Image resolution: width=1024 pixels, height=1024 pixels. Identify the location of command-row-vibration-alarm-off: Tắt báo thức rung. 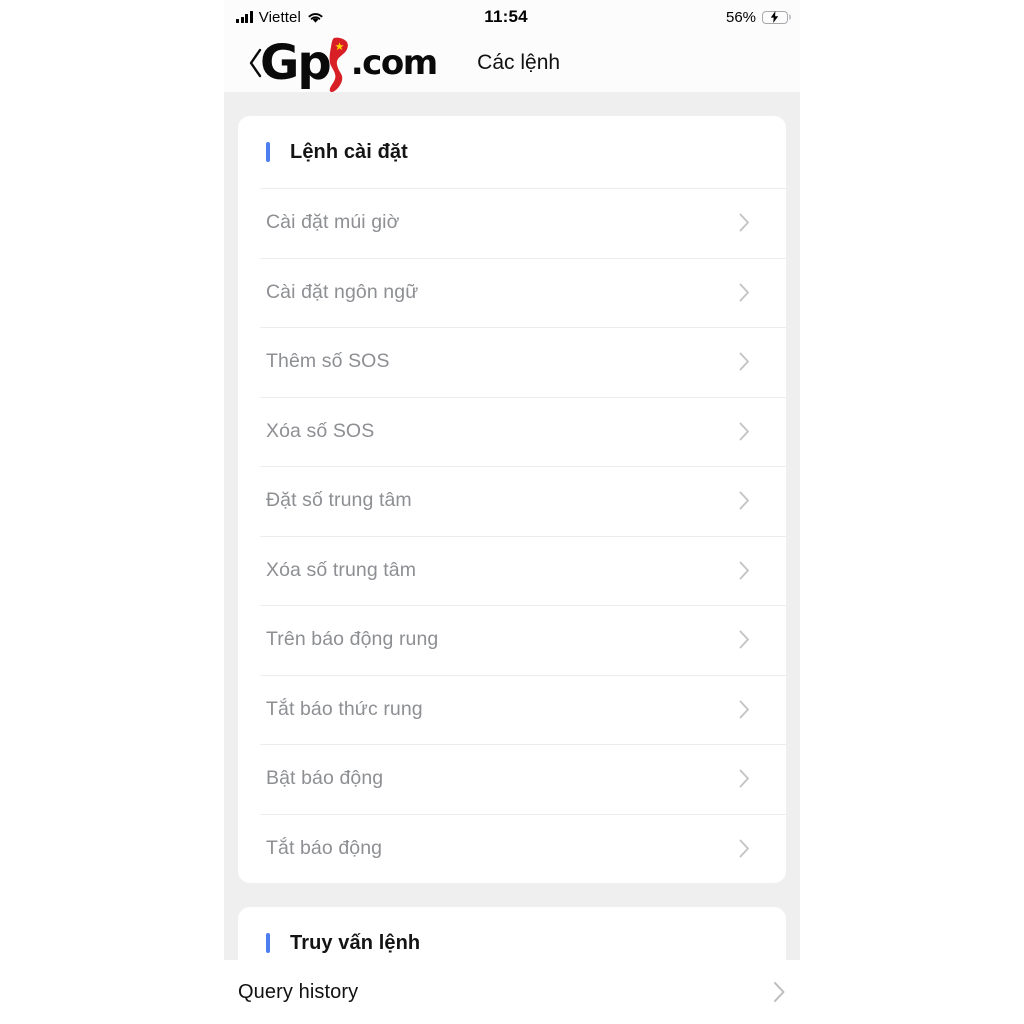
(512, 709).